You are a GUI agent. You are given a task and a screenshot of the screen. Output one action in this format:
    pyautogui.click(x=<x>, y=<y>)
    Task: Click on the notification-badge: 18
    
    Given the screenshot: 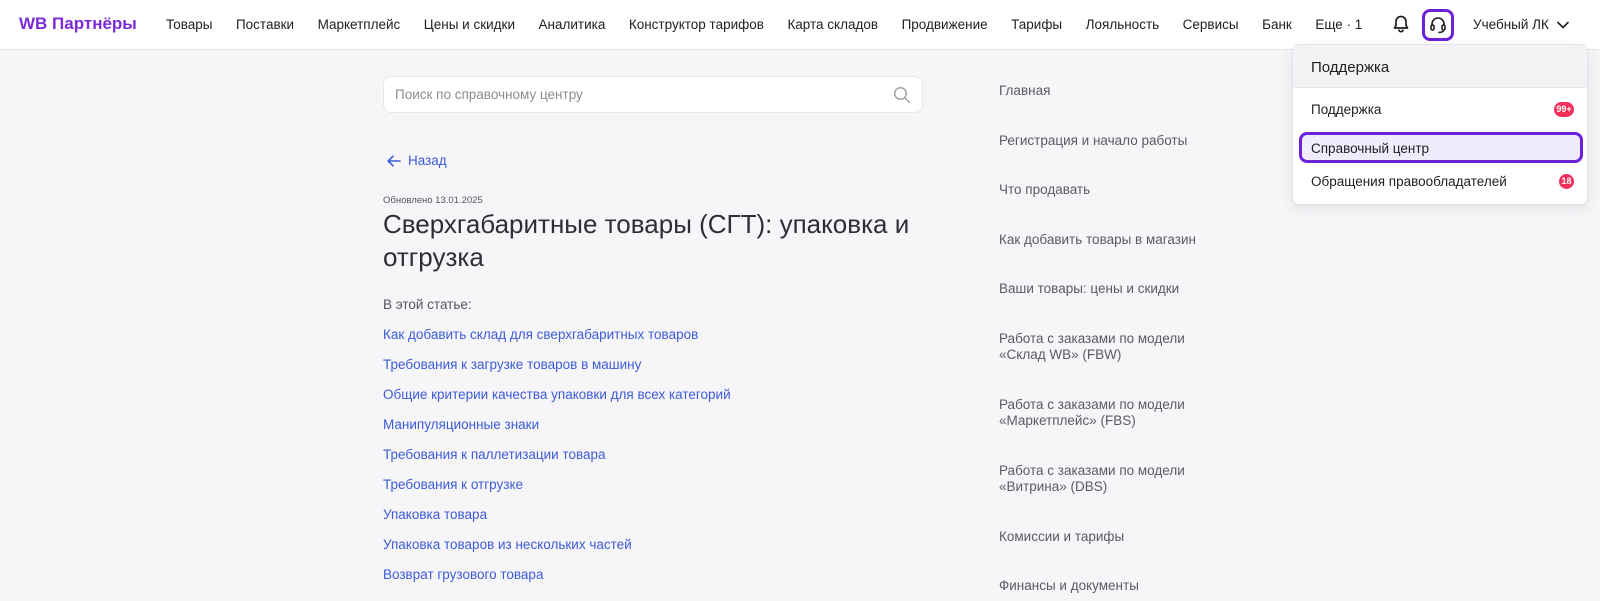 What is the action you would take?
    pyautogui.click(x=1566, y=181)
    